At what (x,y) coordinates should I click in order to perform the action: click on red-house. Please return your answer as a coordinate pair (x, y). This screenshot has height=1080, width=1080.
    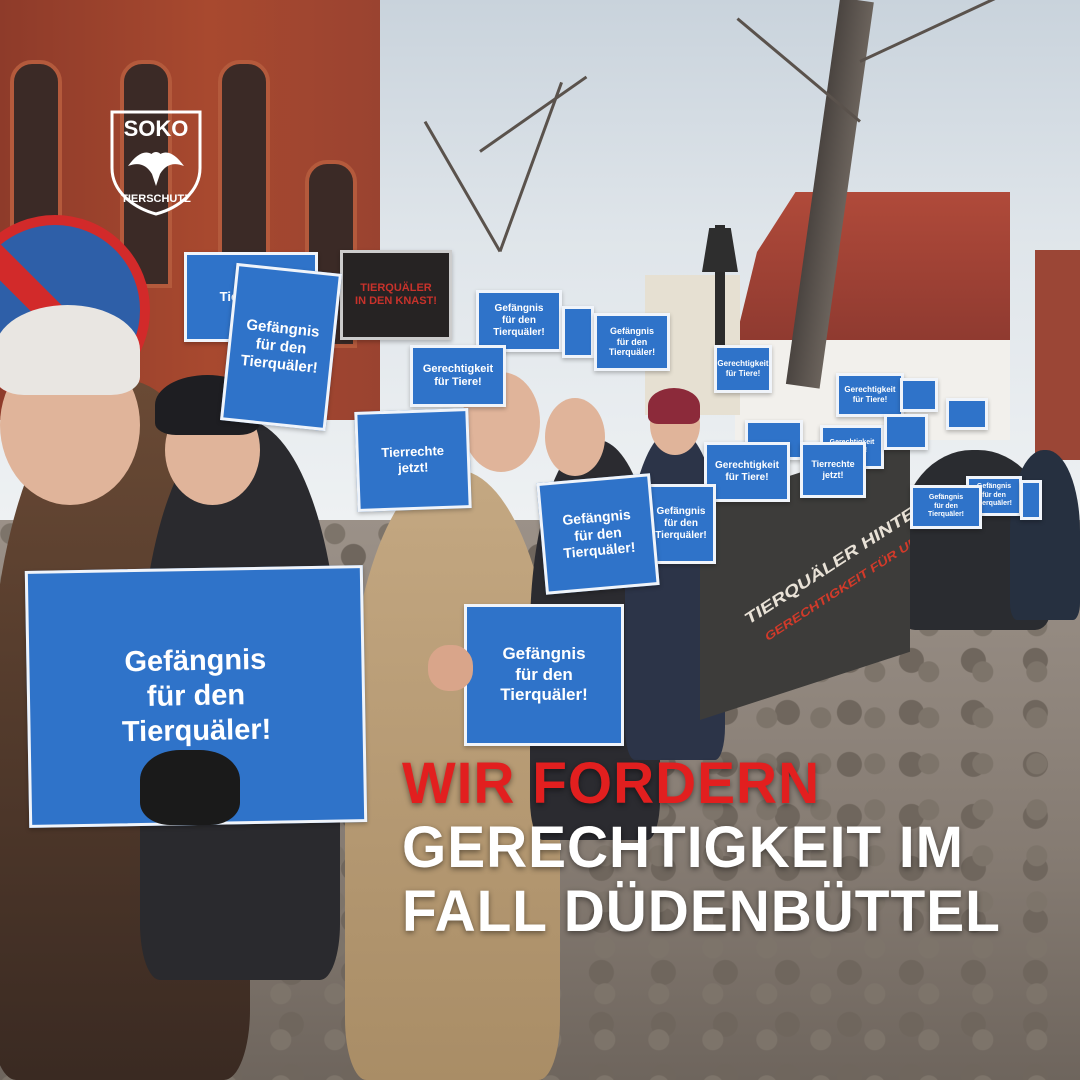
    Looking at the image, I should click on (1057, 355).